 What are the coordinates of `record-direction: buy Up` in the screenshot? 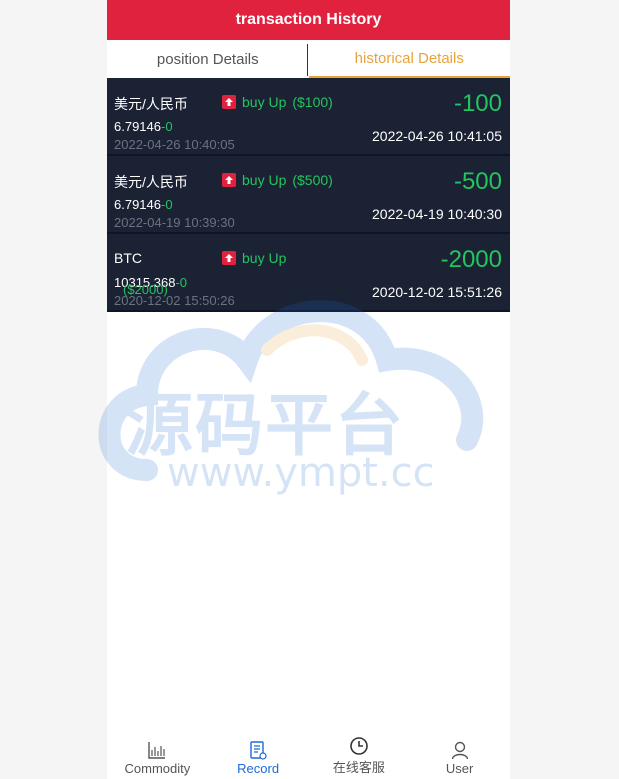 It's located at (254, 258).